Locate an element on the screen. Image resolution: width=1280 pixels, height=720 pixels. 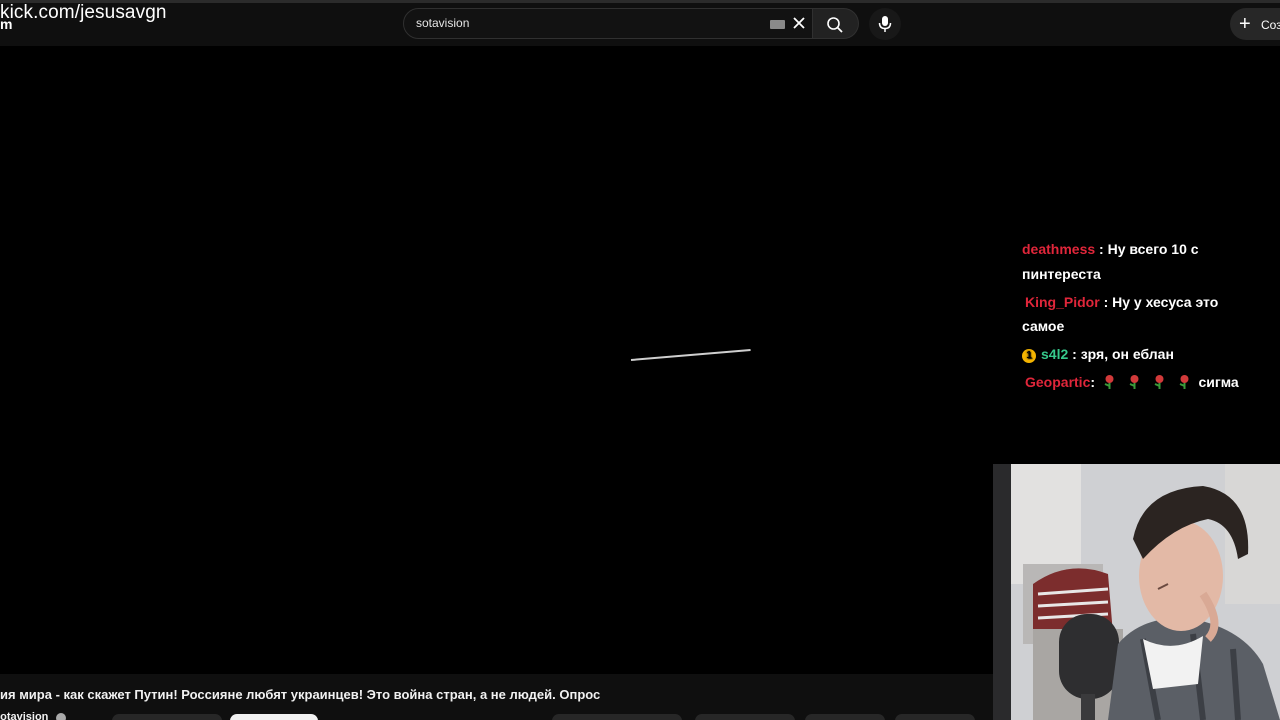
share-button is located at coordinates (745, 717).